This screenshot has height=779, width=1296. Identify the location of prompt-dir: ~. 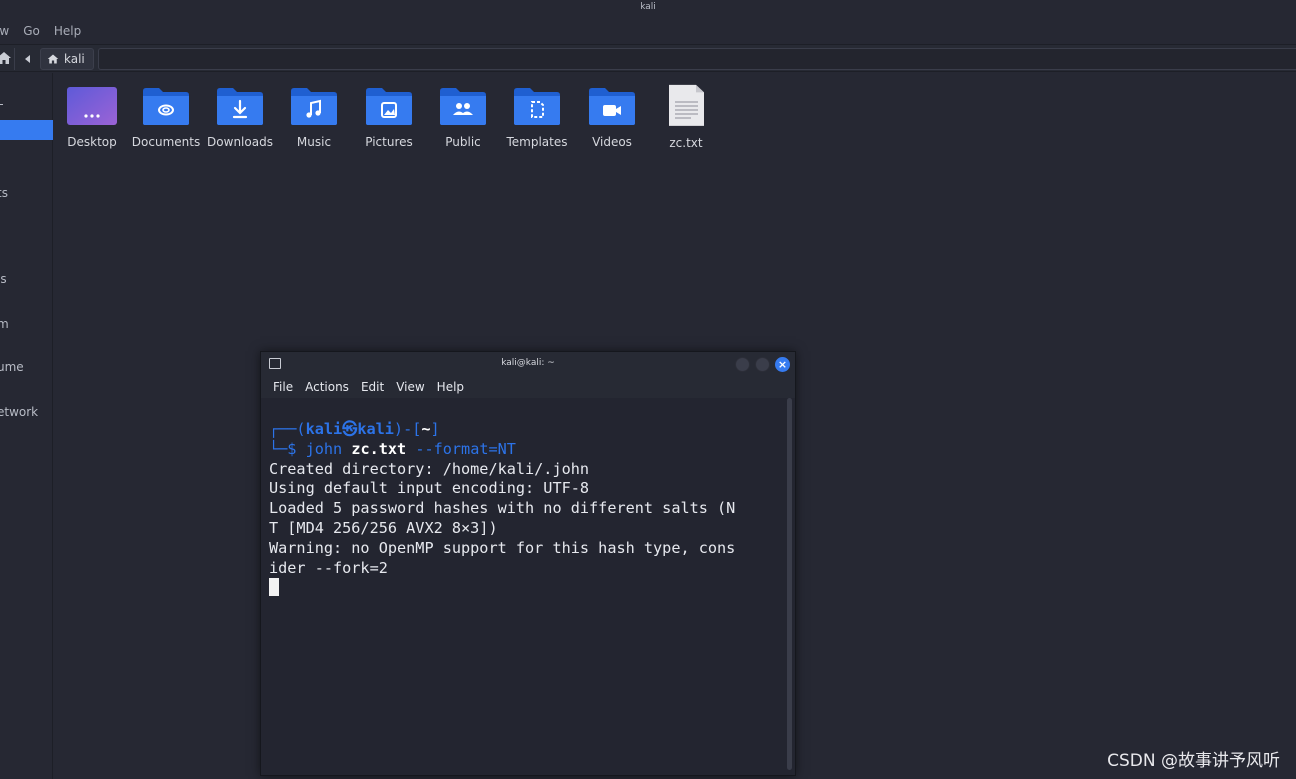
(426, 429).